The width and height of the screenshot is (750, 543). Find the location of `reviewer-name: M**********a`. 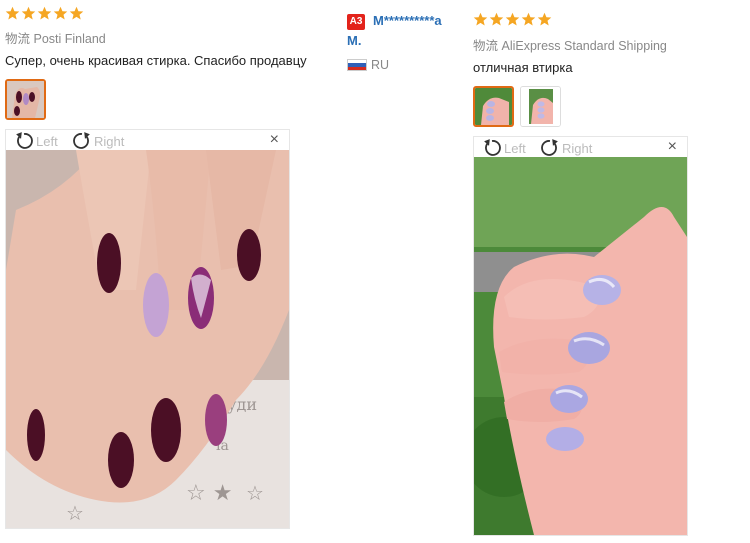

reviewer-name: M**********a is located at coordinates (407, 20).